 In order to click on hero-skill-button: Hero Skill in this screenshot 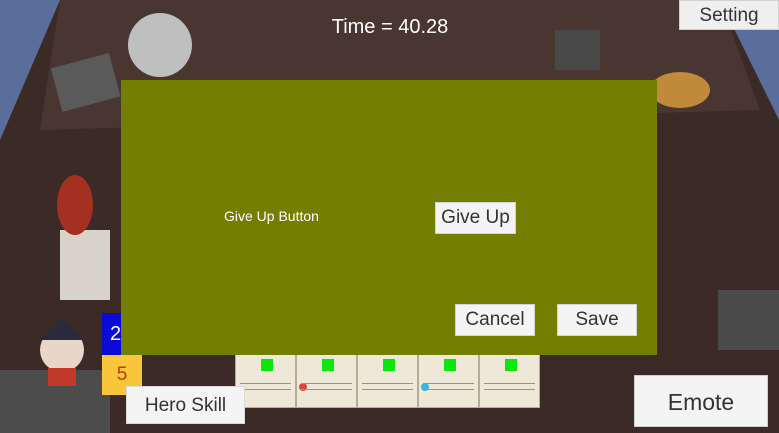, I will do `click(185, 405)`.